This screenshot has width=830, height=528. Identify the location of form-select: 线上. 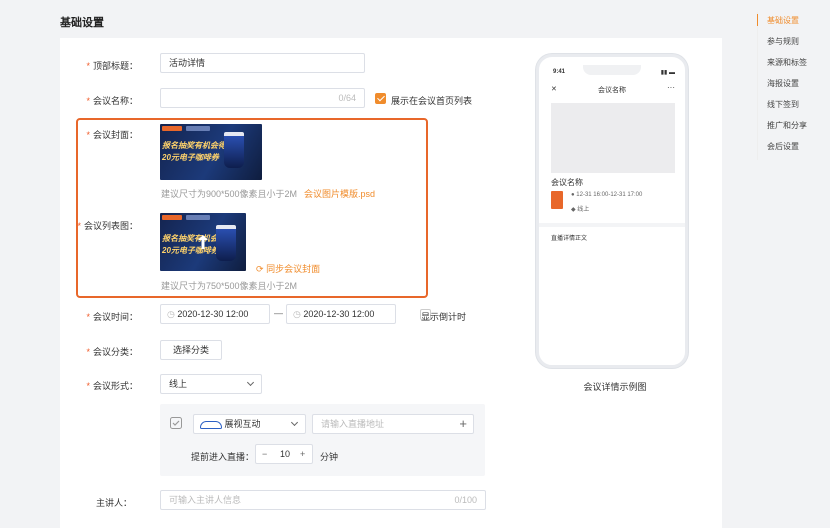
(211, 384).